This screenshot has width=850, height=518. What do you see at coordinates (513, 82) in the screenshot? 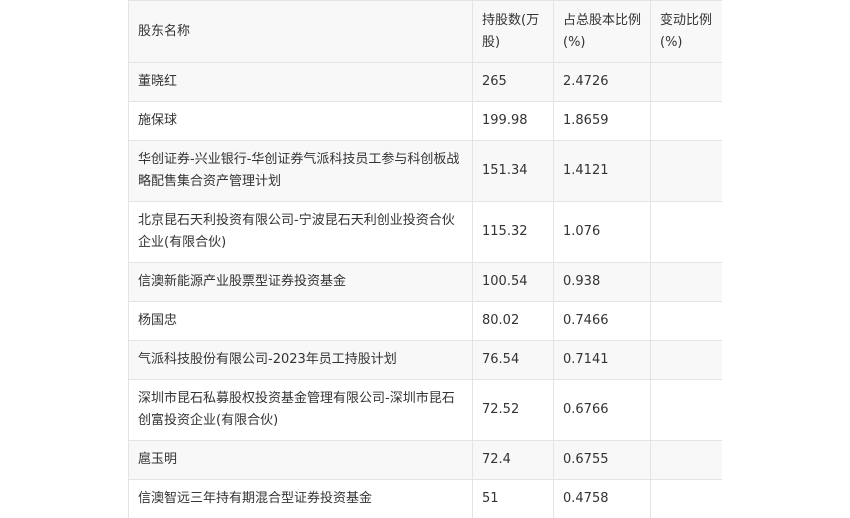
I see `cell-shares: 265` at bounding box center [513, 82].